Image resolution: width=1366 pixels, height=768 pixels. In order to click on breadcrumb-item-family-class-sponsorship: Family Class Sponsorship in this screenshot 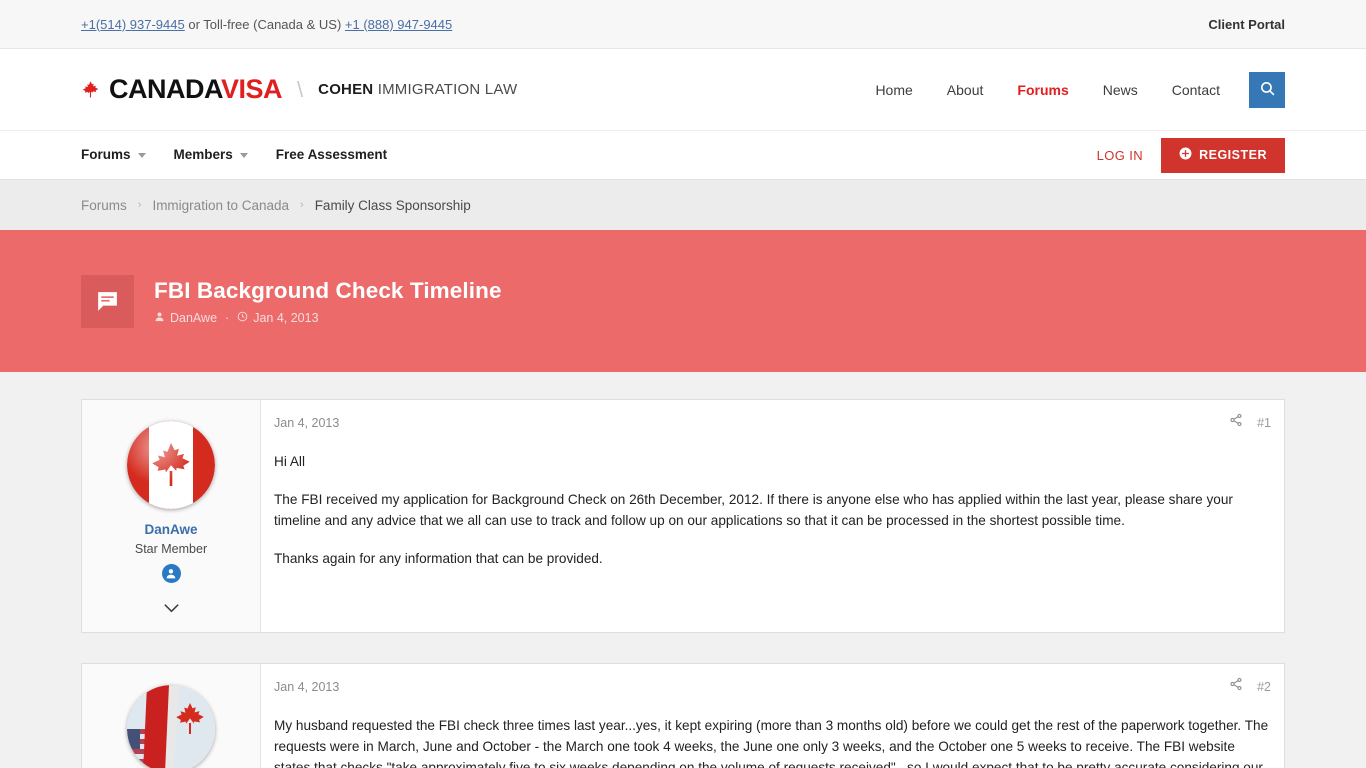, I will do `click(393, 205)`.